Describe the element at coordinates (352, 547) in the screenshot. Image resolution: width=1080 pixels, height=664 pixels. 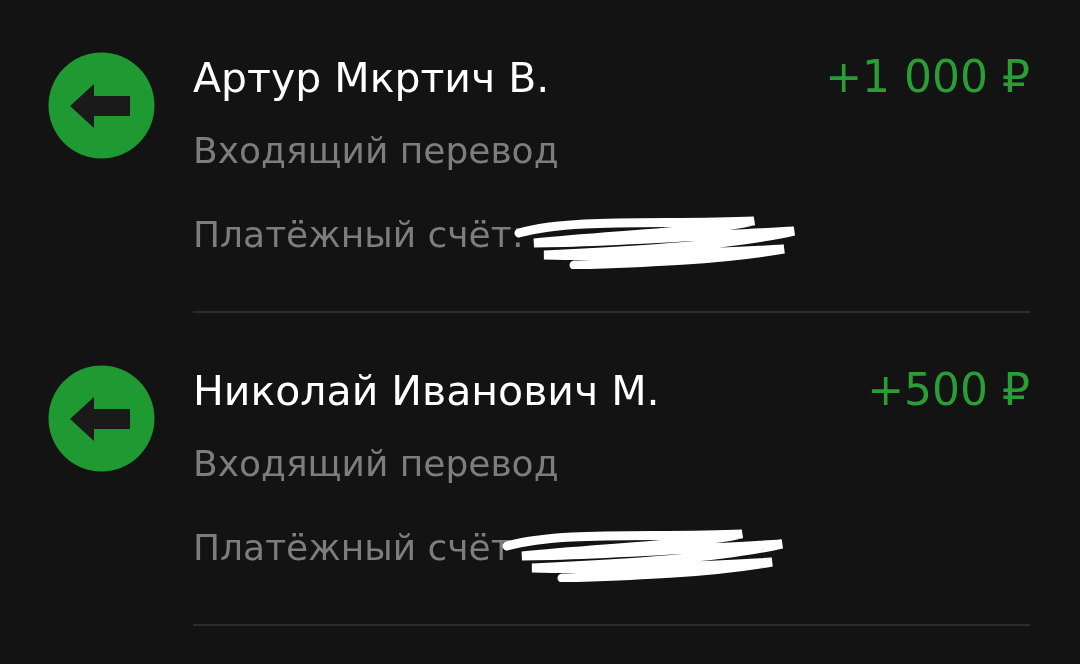
I see `account-label: Платёжный счёт` at that location.